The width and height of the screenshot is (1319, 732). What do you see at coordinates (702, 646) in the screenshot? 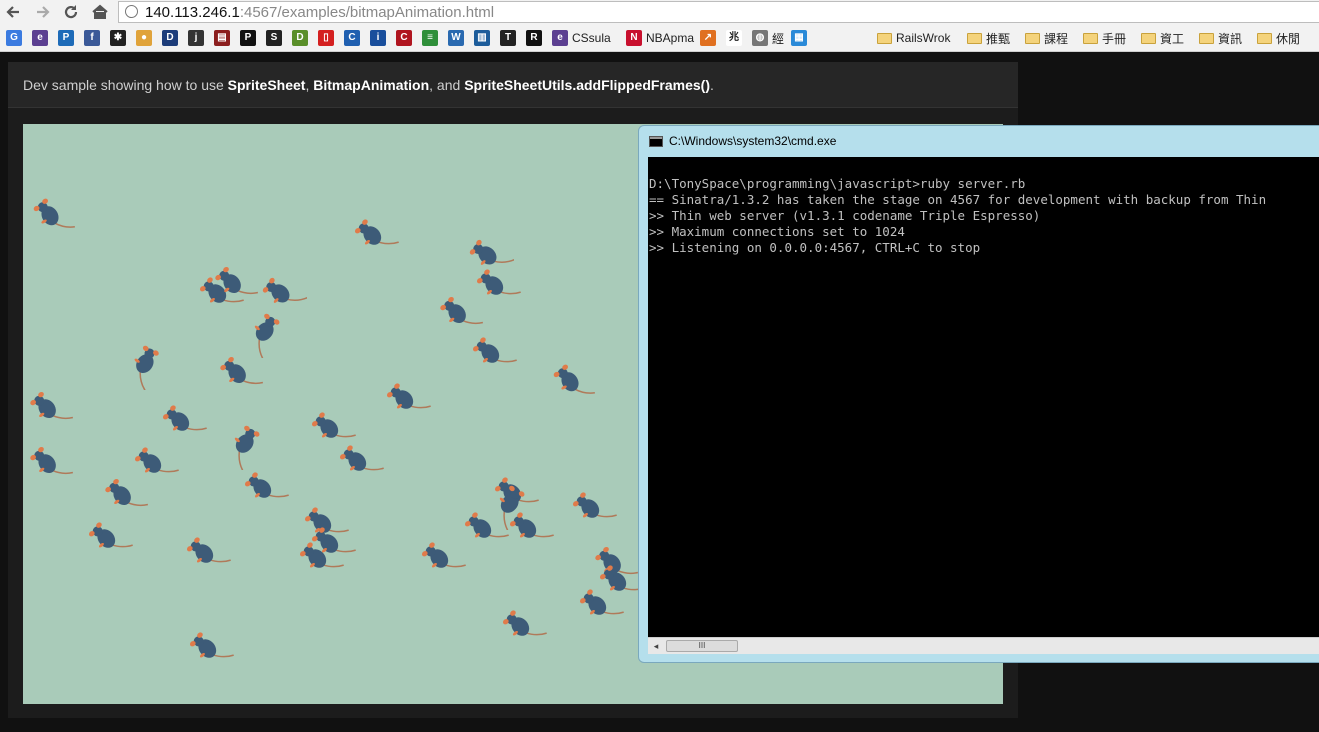
I see `scroll-thumb: III` at bounding box center [702, 646].